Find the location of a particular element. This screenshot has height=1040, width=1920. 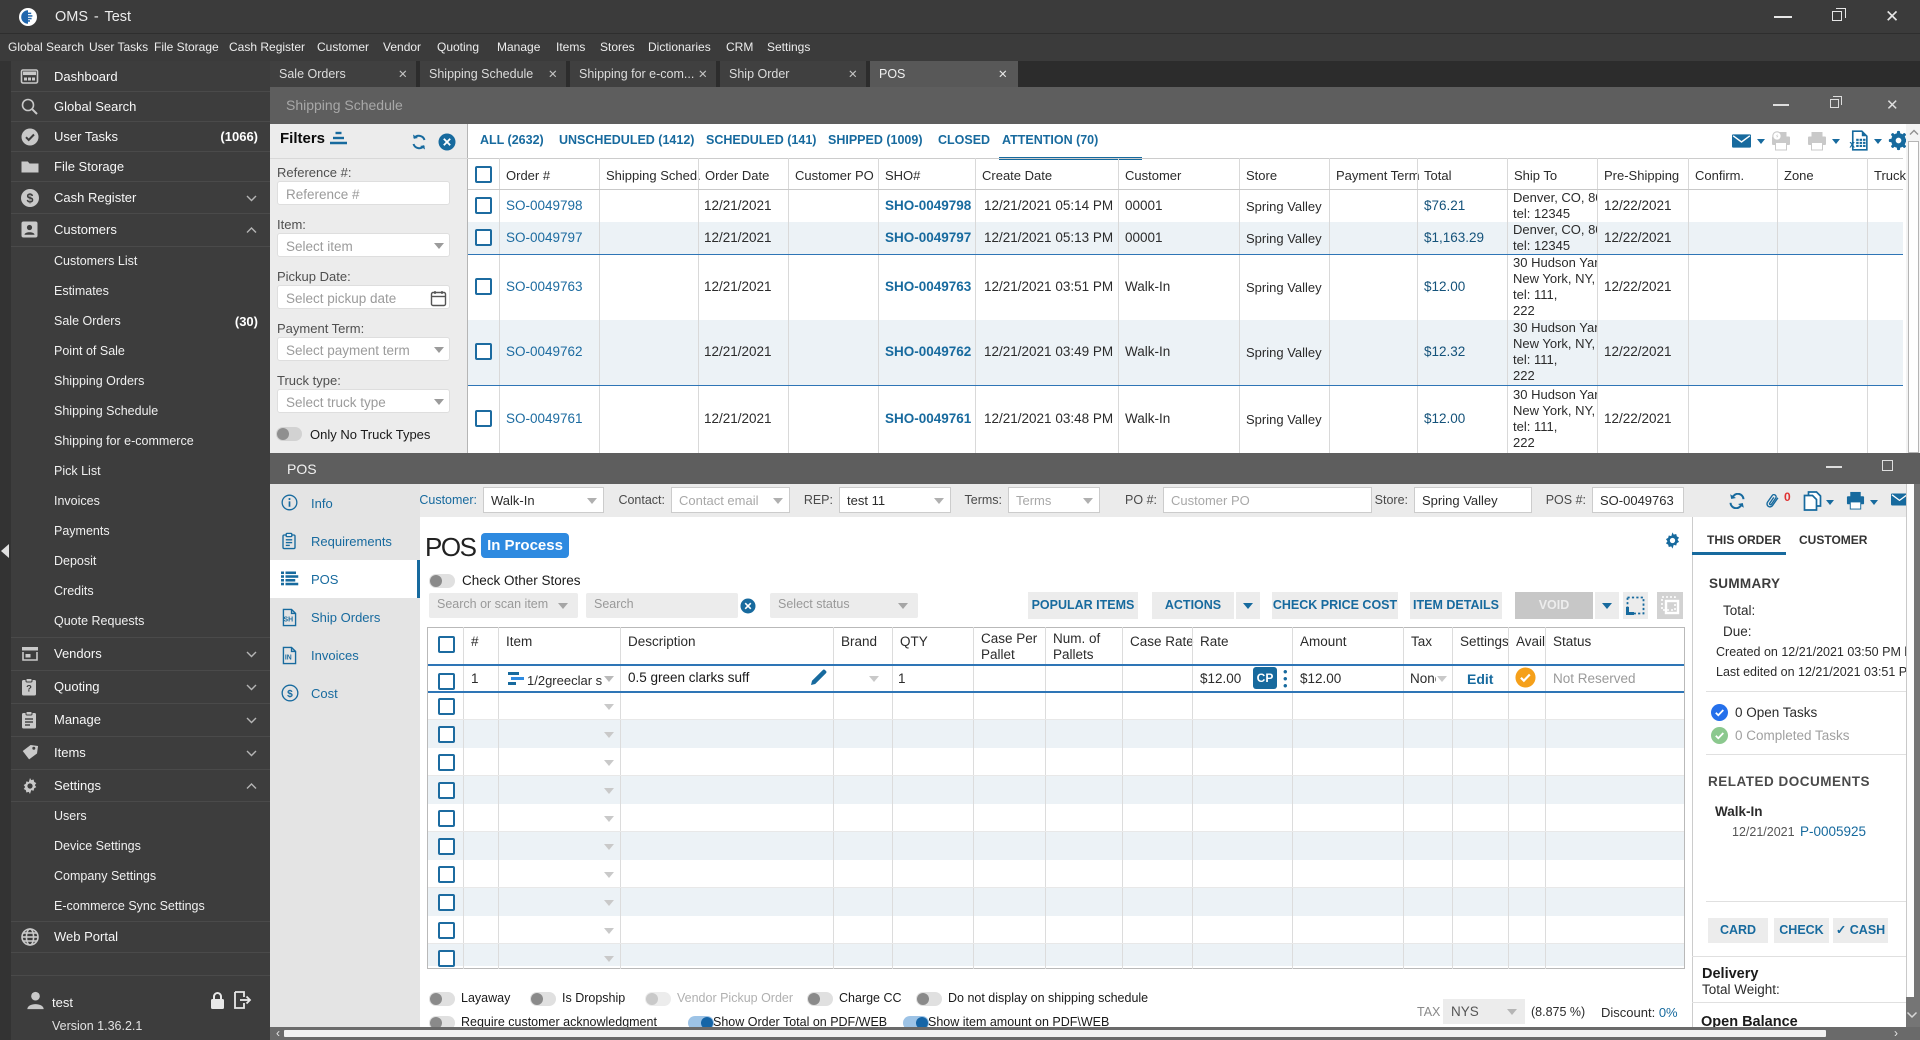

svg-text: SH is located at coordinates (289, 620).